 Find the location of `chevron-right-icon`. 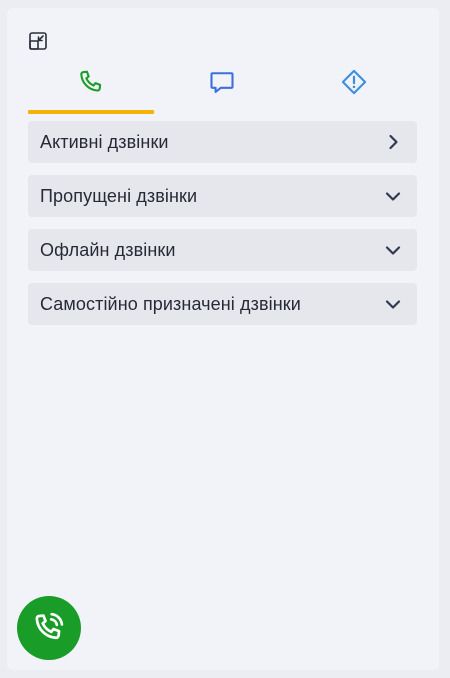

chevron-right-icon is located at coordinates (393, 142).